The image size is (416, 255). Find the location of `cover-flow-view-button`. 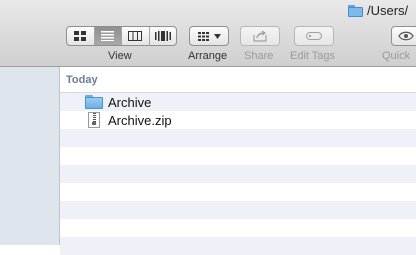

cover-flow-view-button is located at coordinates (163, 36).